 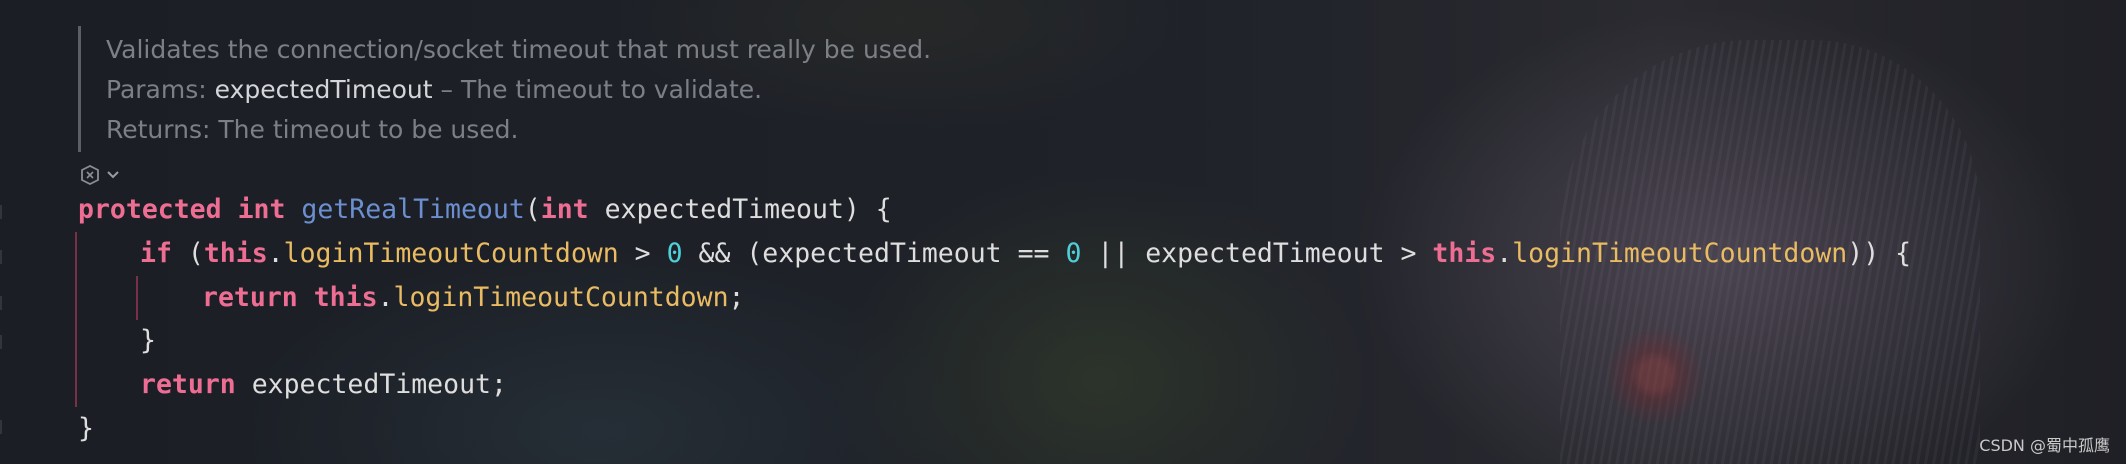 I want to click on code-token: ;, so click(x=736, y=297).